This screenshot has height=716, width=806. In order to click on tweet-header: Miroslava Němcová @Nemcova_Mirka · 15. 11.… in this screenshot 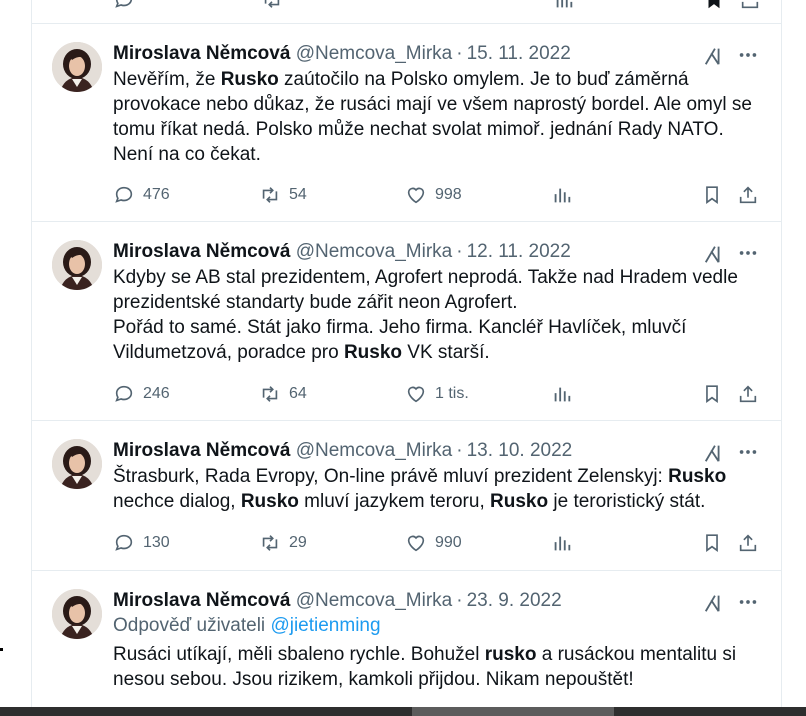, I will do `click(342, 54)`.